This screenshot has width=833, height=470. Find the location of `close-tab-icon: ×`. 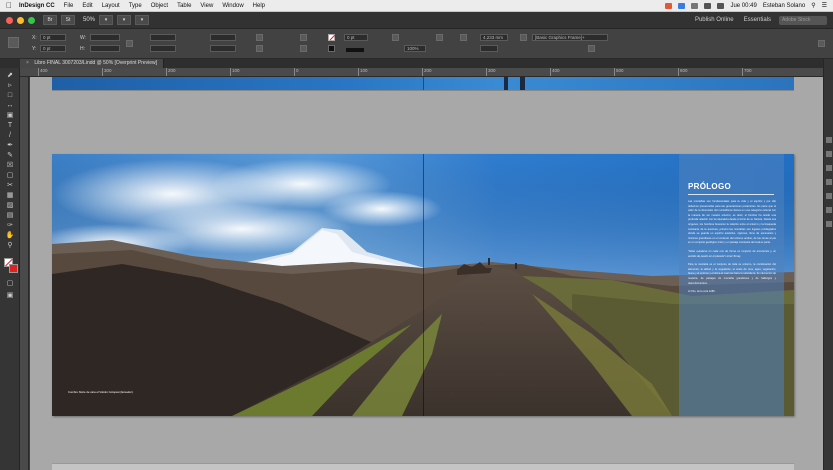

close-tab-icon: × is located at coordinates (27, 63).